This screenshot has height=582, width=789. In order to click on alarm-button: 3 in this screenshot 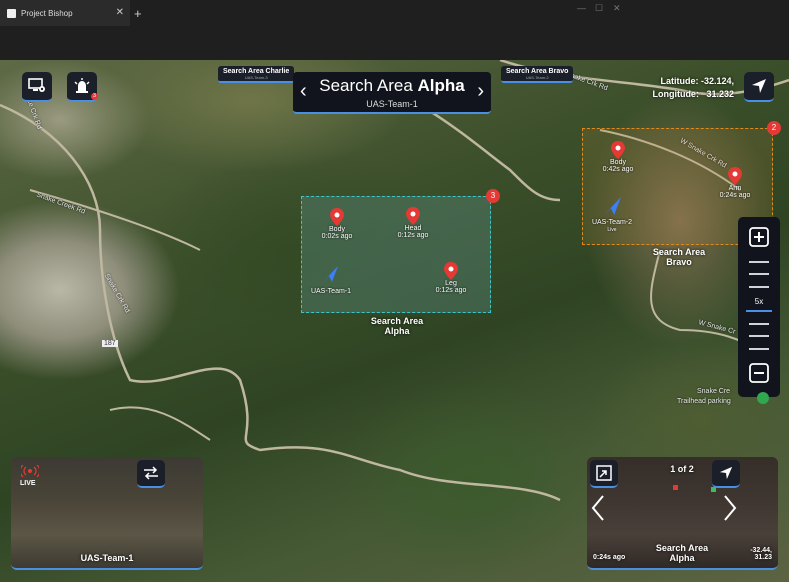, I will do `click(82, 87)`.